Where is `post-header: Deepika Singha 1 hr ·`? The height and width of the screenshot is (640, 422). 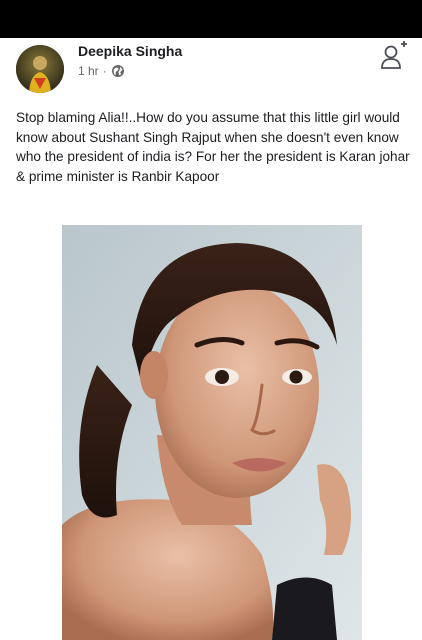
post-header: Deepika Singha 1 hr · is located at coordinates (211, 69).